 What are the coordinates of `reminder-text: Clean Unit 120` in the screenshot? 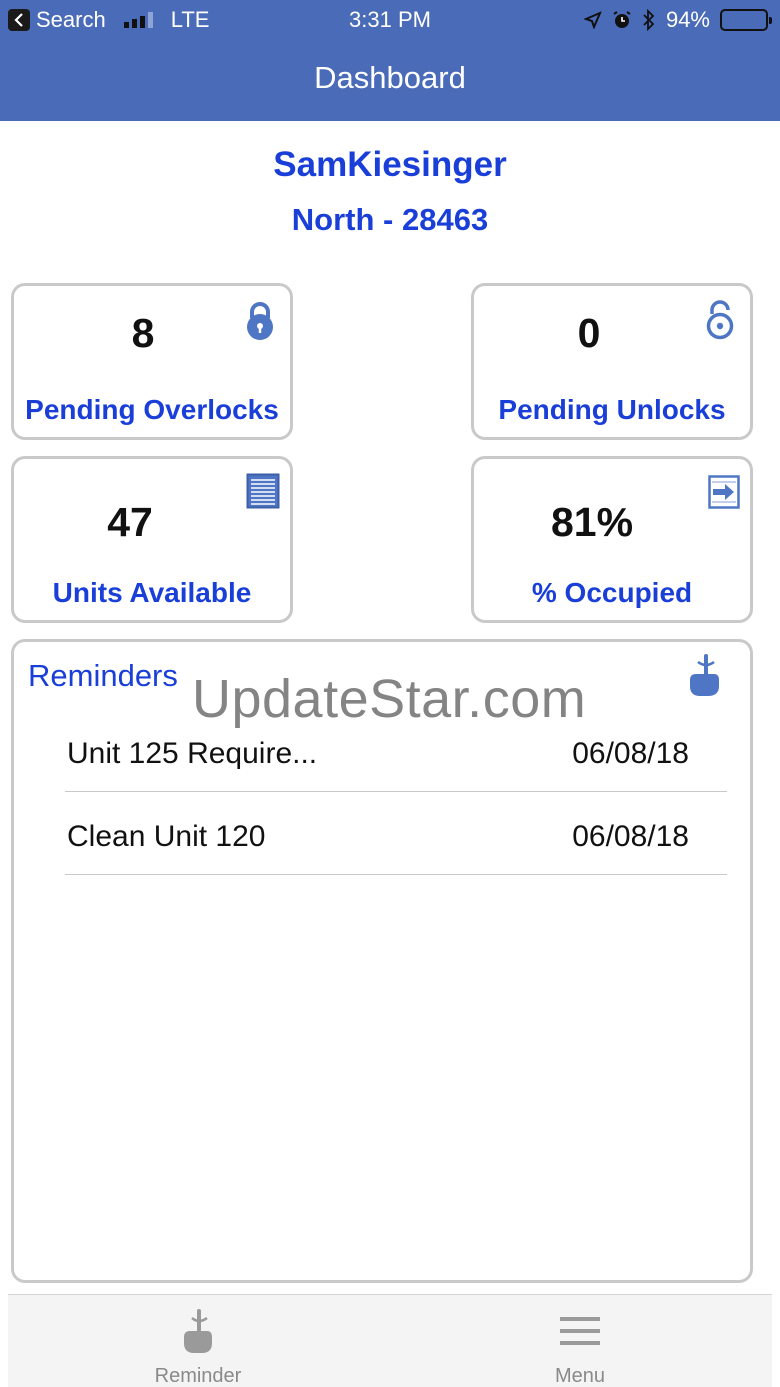 It's located at (166, 836).